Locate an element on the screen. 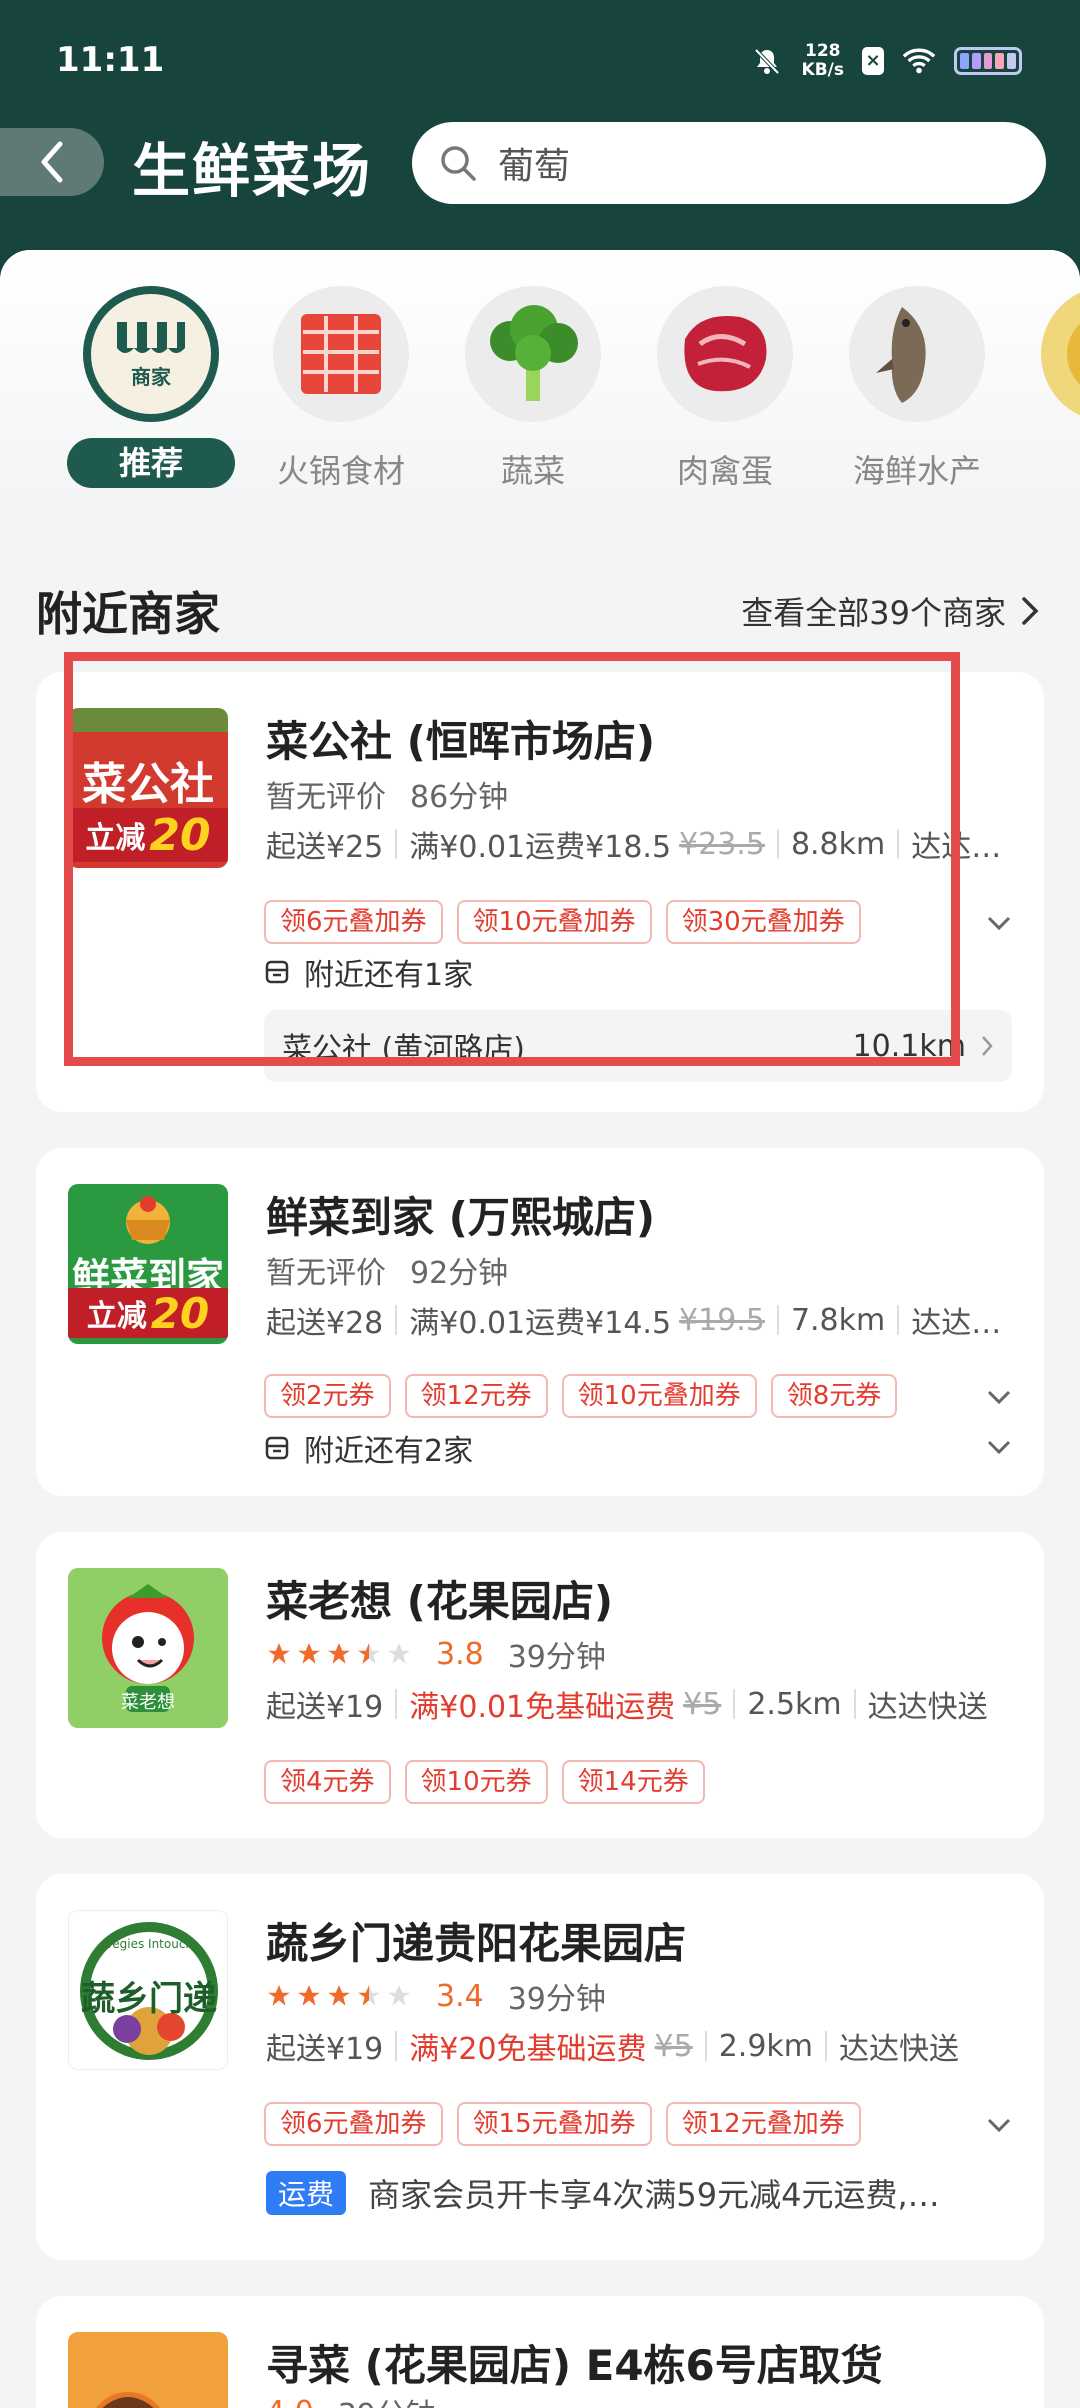 The height and width of the screenshot is (2408, 1080). coupon-chip: 领14元券 is located at coordinates (633, 1782).